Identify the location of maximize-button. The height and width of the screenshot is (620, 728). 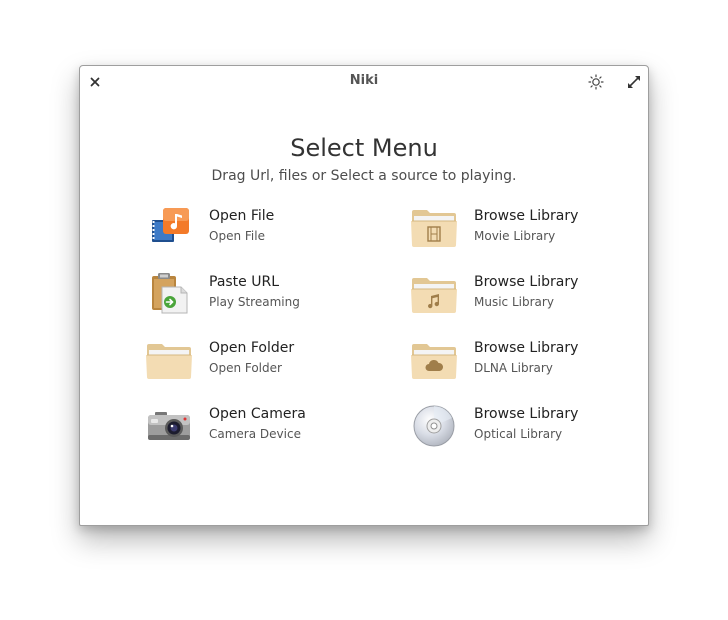
(634, 82).